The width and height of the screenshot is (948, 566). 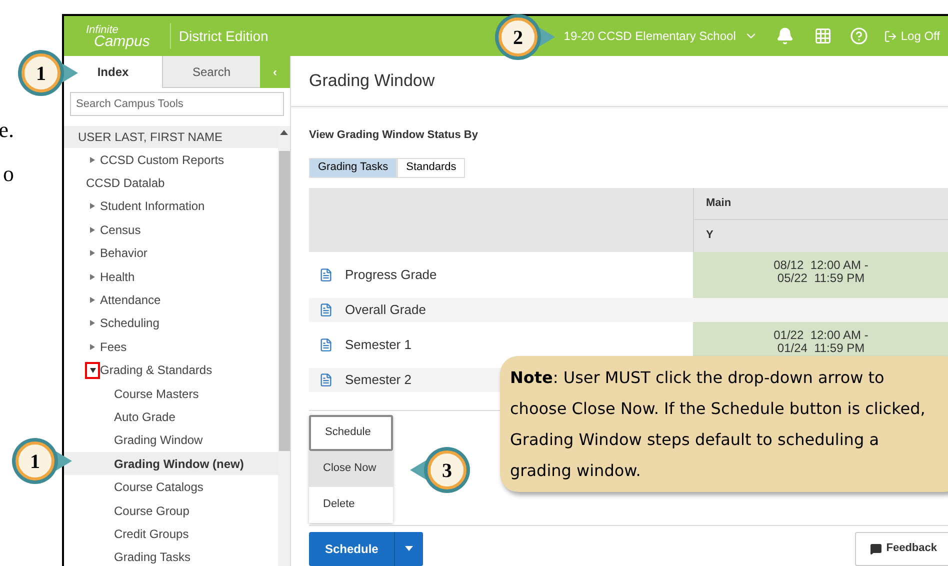 What do you see at coordinates (351, 432) in the screenshot?
I see `menu-item: Schedule` at bounding box center [351, 432].